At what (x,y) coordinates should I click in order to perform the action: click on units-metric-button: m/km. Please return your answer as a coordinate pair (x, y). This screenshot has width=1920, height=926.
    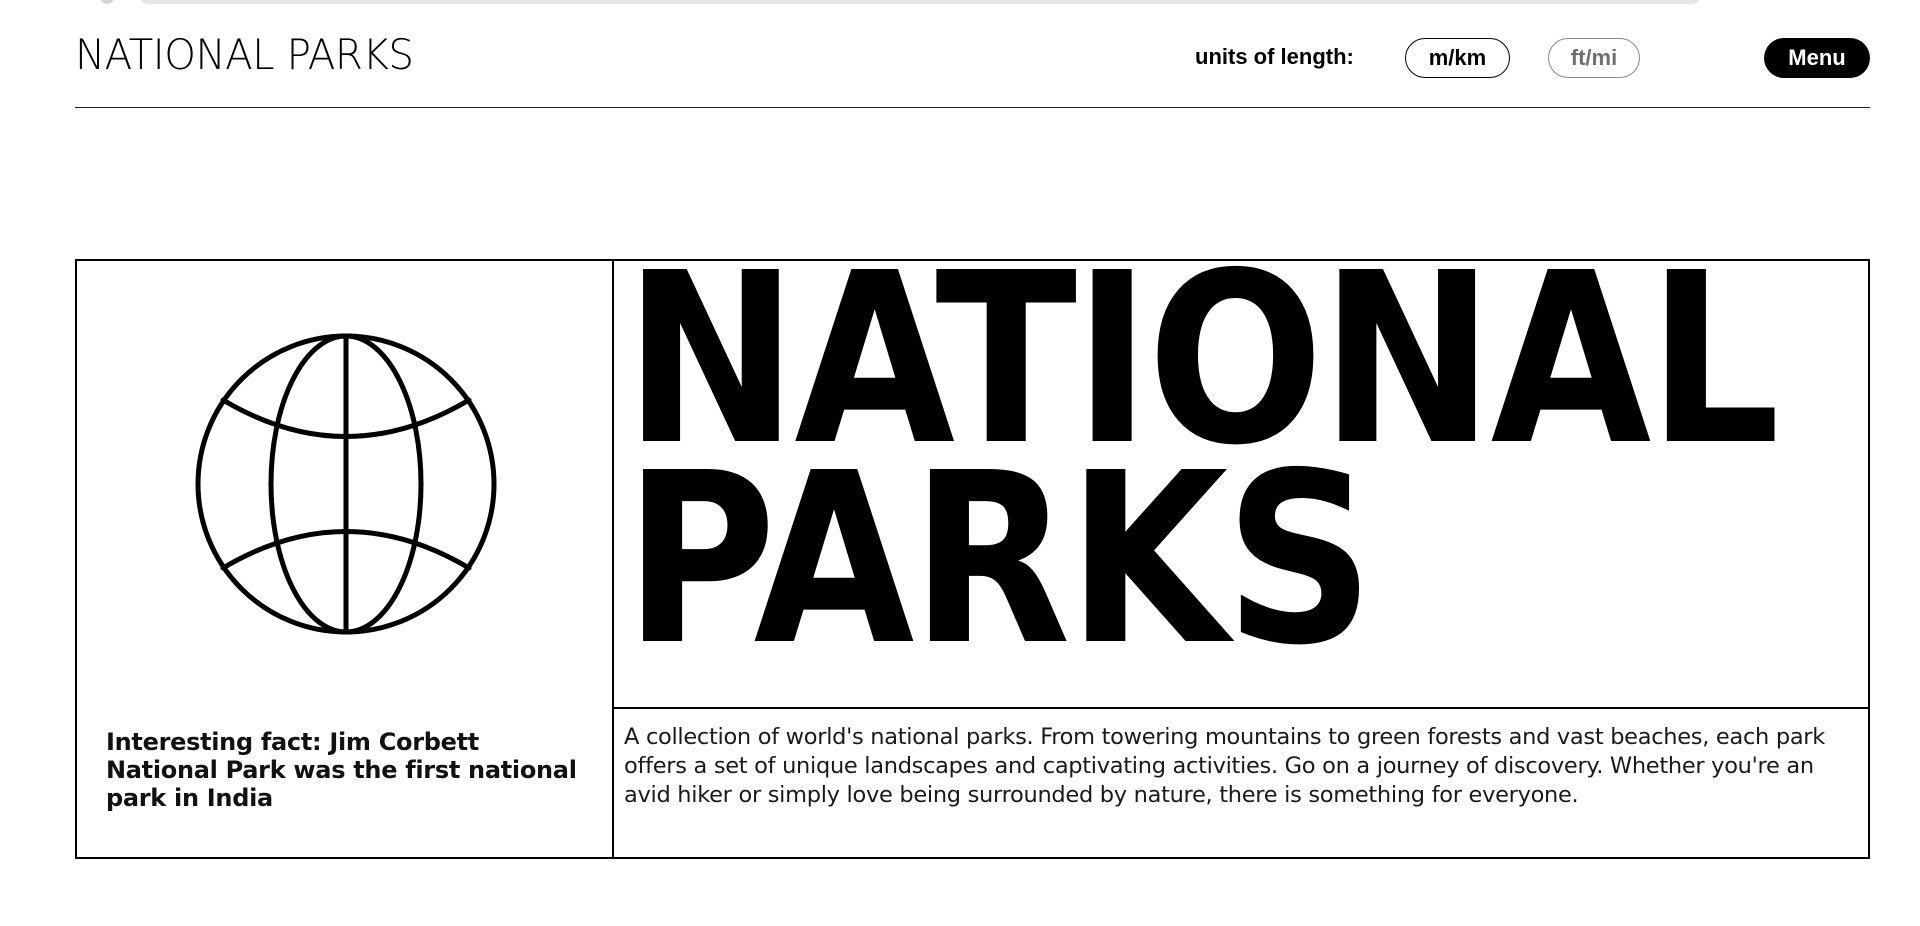
    Looking at the image, I should click on (1457, 58).